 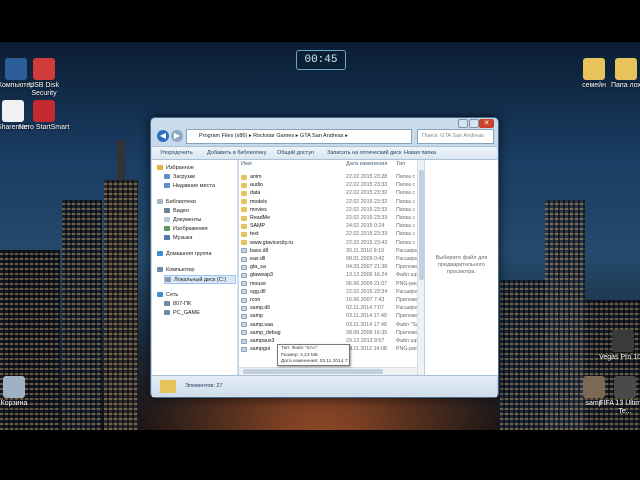 What do you see at coordinates (328, 292) in the screenshot?
I see `file-row: ogg.dll 22.02.2015 23:34 Расширени` at bounding box center [328, 292].